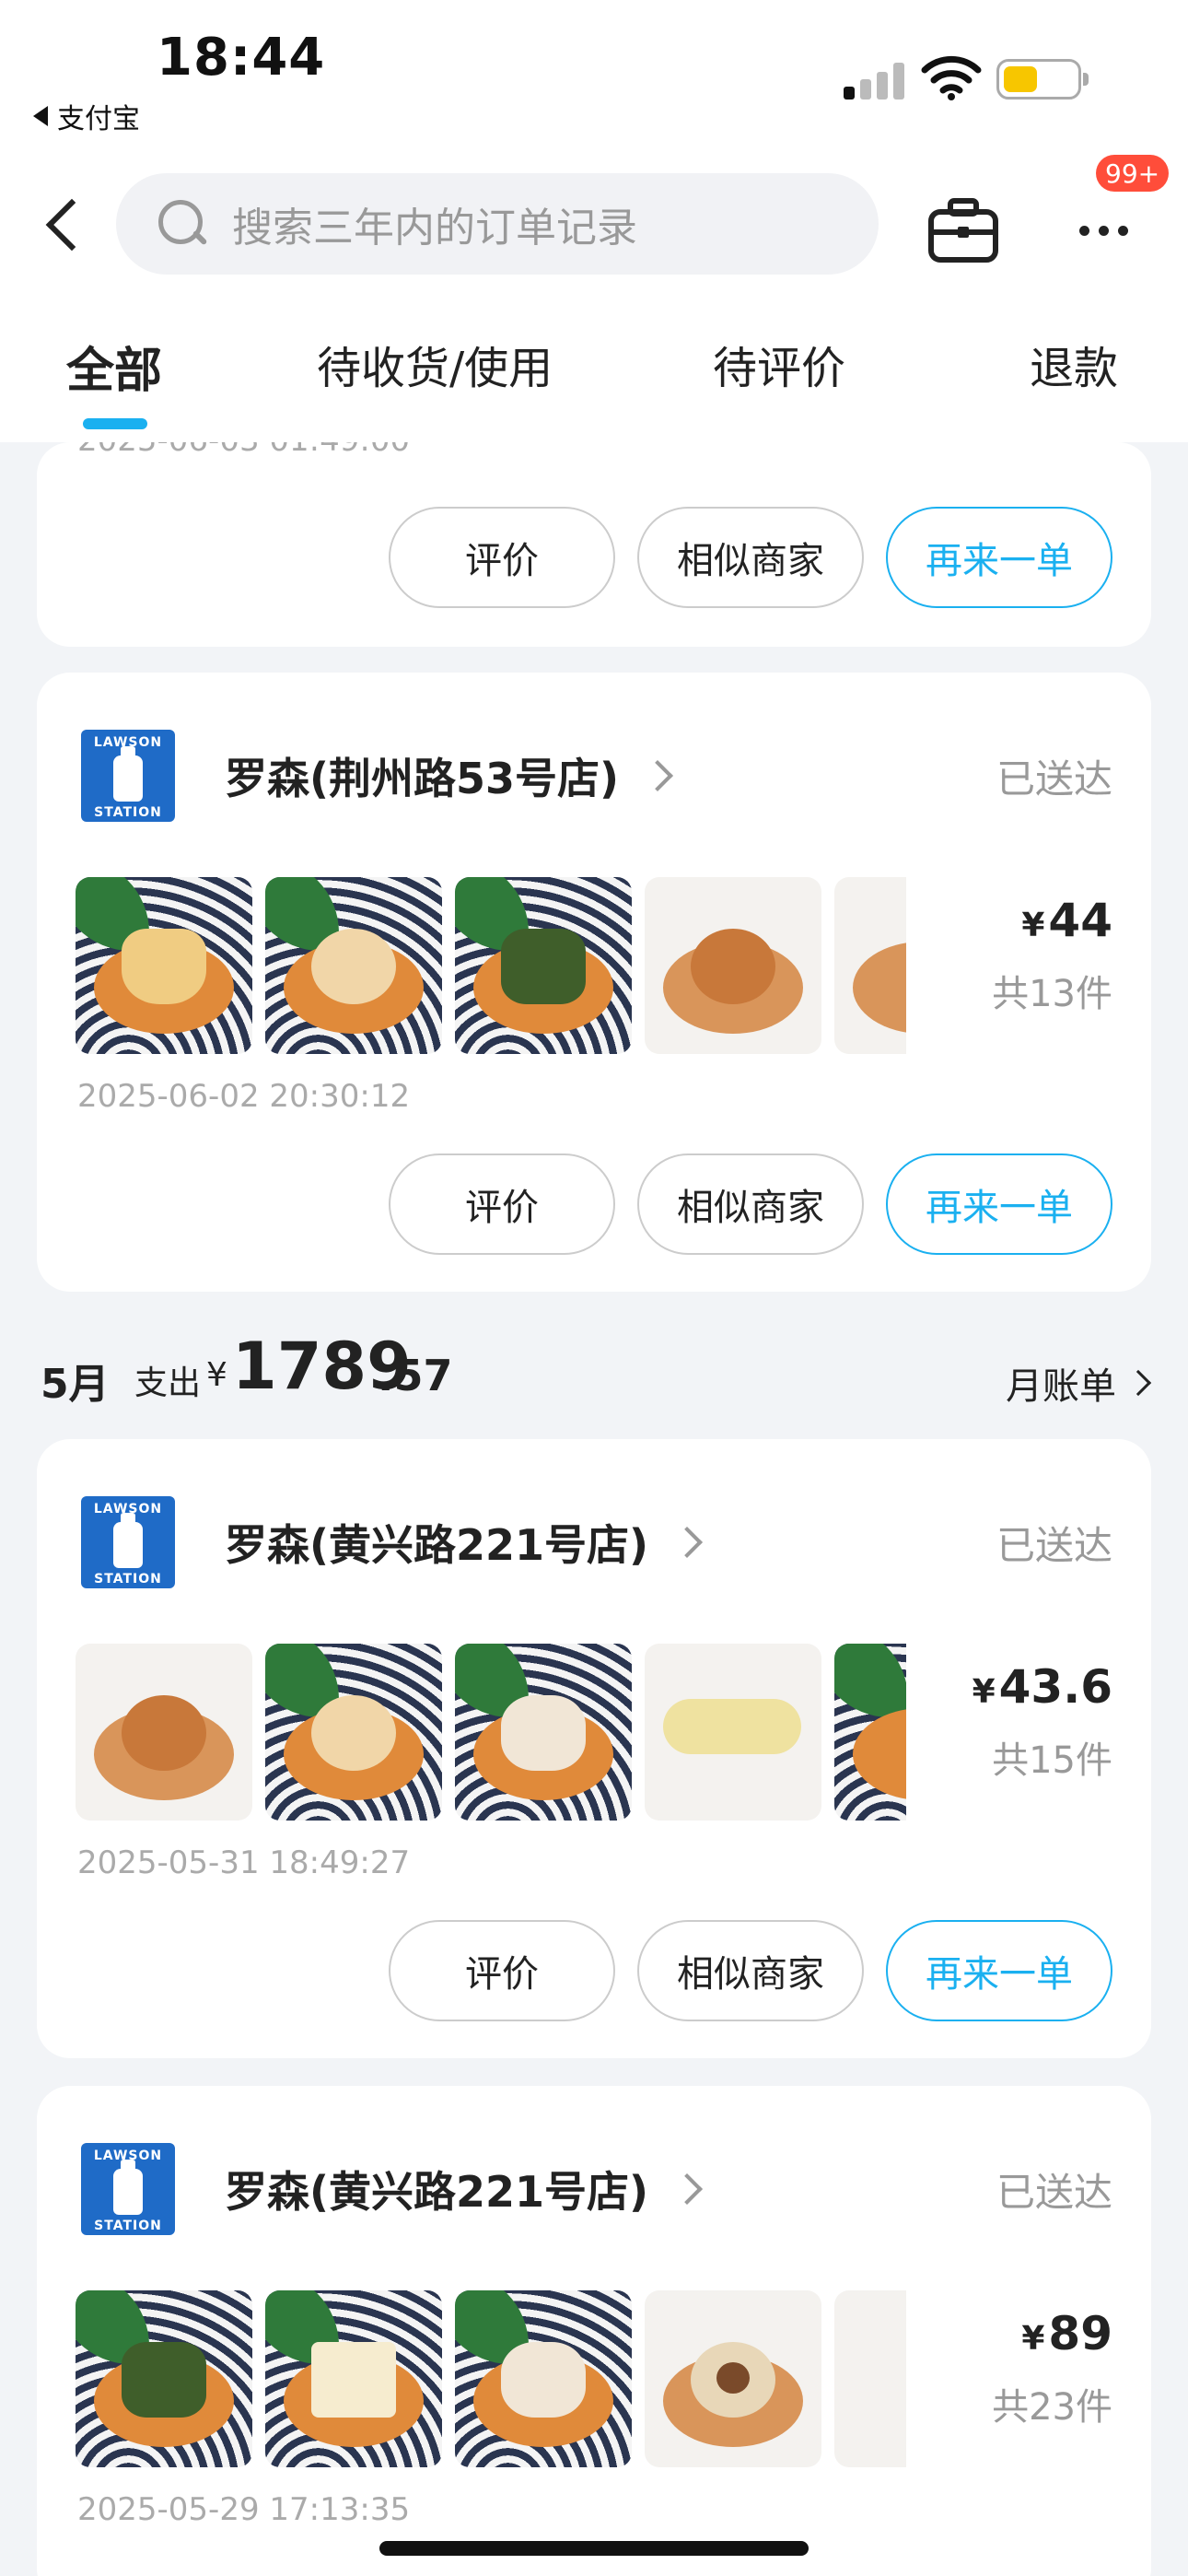 Image resolution: width=1188 pixels, height=2576 pixels. What do you see at coordinates (963, 230) in the screenshot?
I see `briefcase-icon` at bounding box center [963, 230].